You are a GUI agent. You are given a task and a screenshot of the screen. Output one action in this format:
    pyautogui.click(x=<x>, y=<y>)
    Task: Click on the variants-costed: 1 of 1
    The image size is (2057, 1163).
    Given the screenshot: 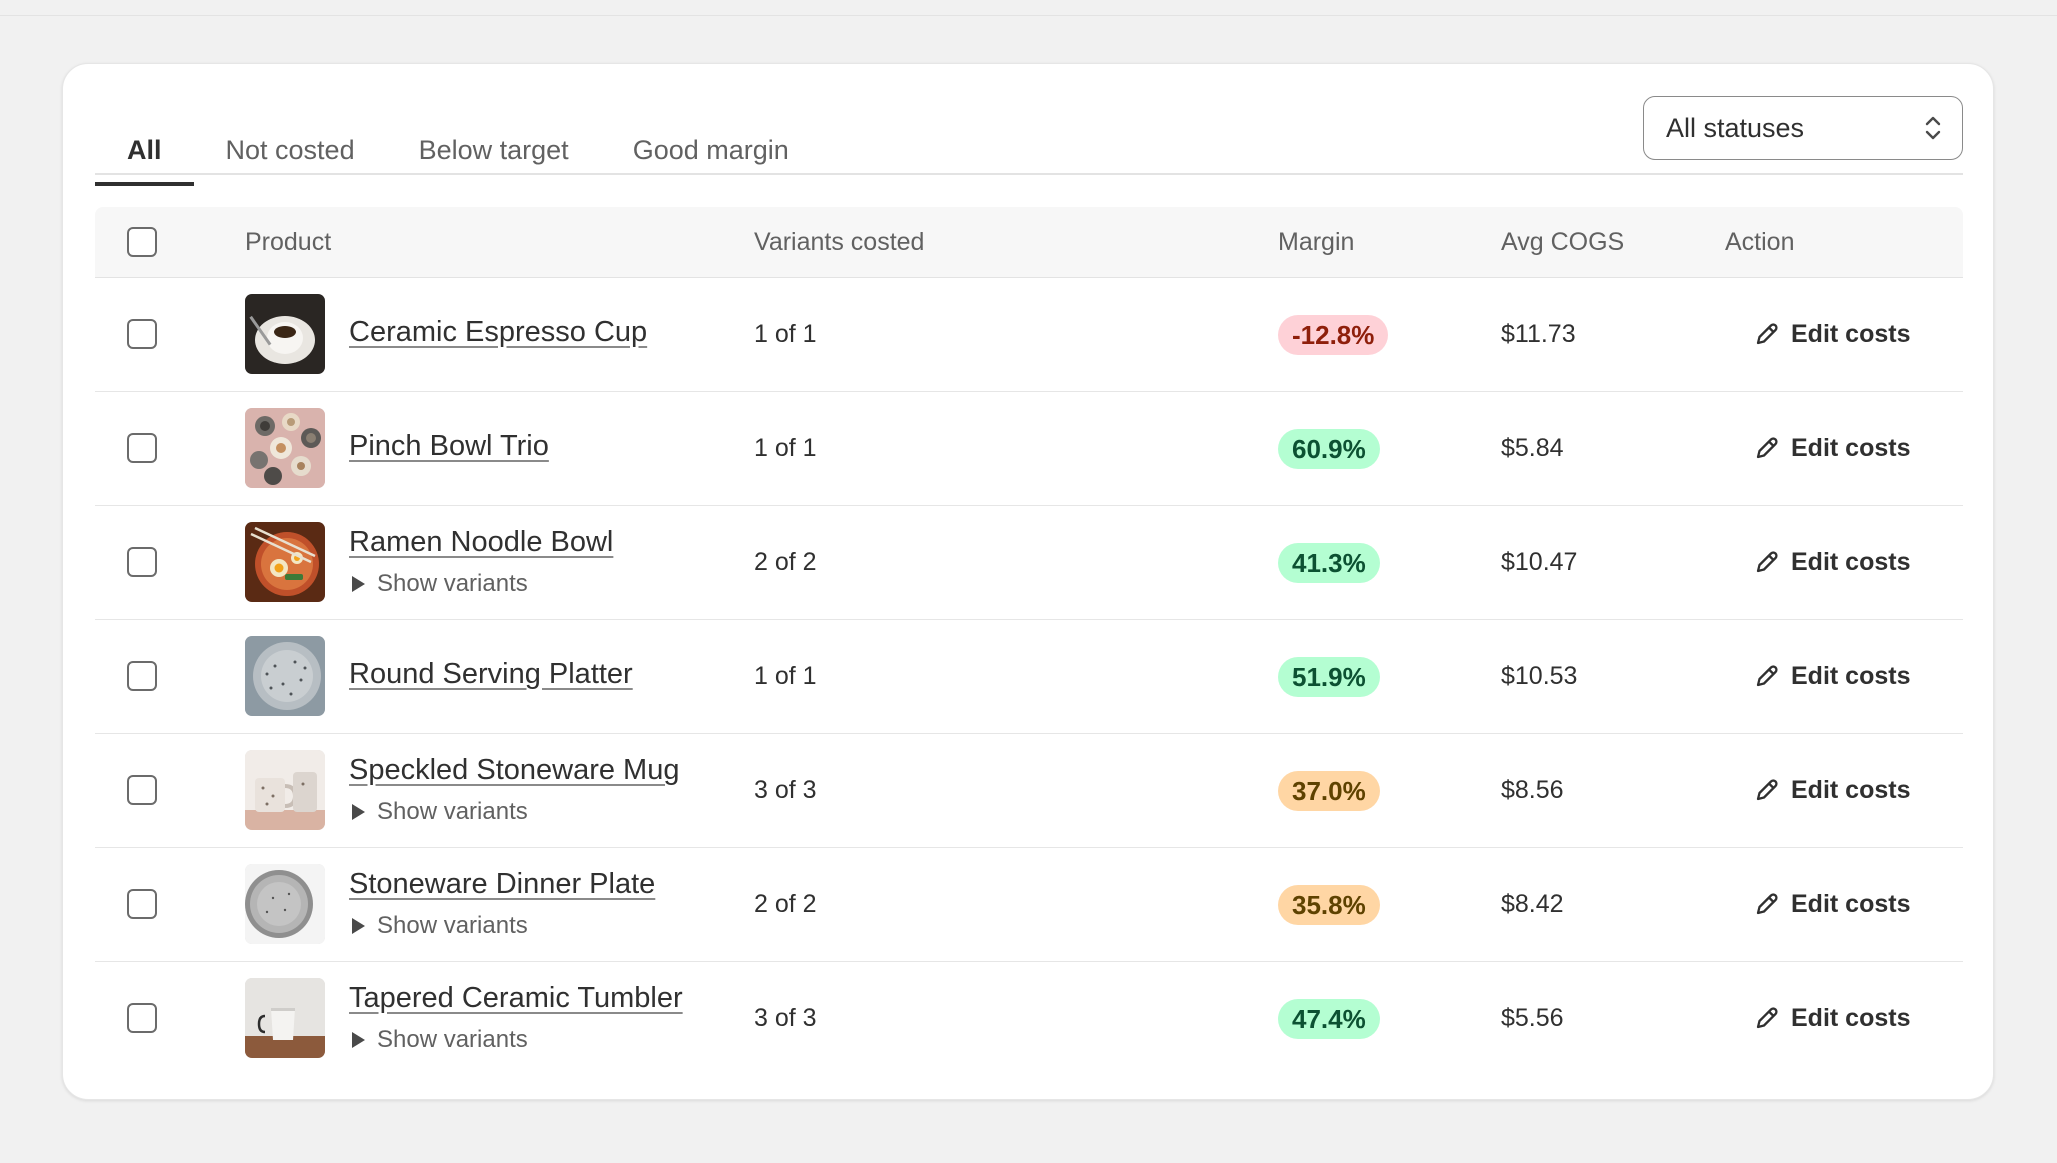 What is the action you would take?
    pyautogui.click(x=785, y=676)
    